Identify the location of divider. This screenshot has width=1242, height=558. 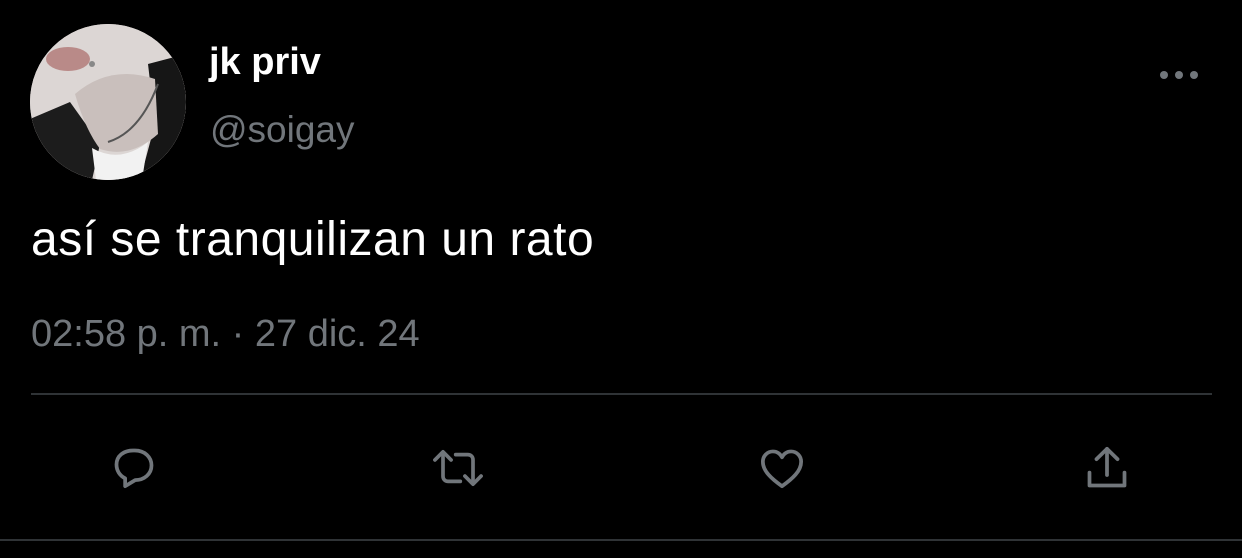
(621, 394).